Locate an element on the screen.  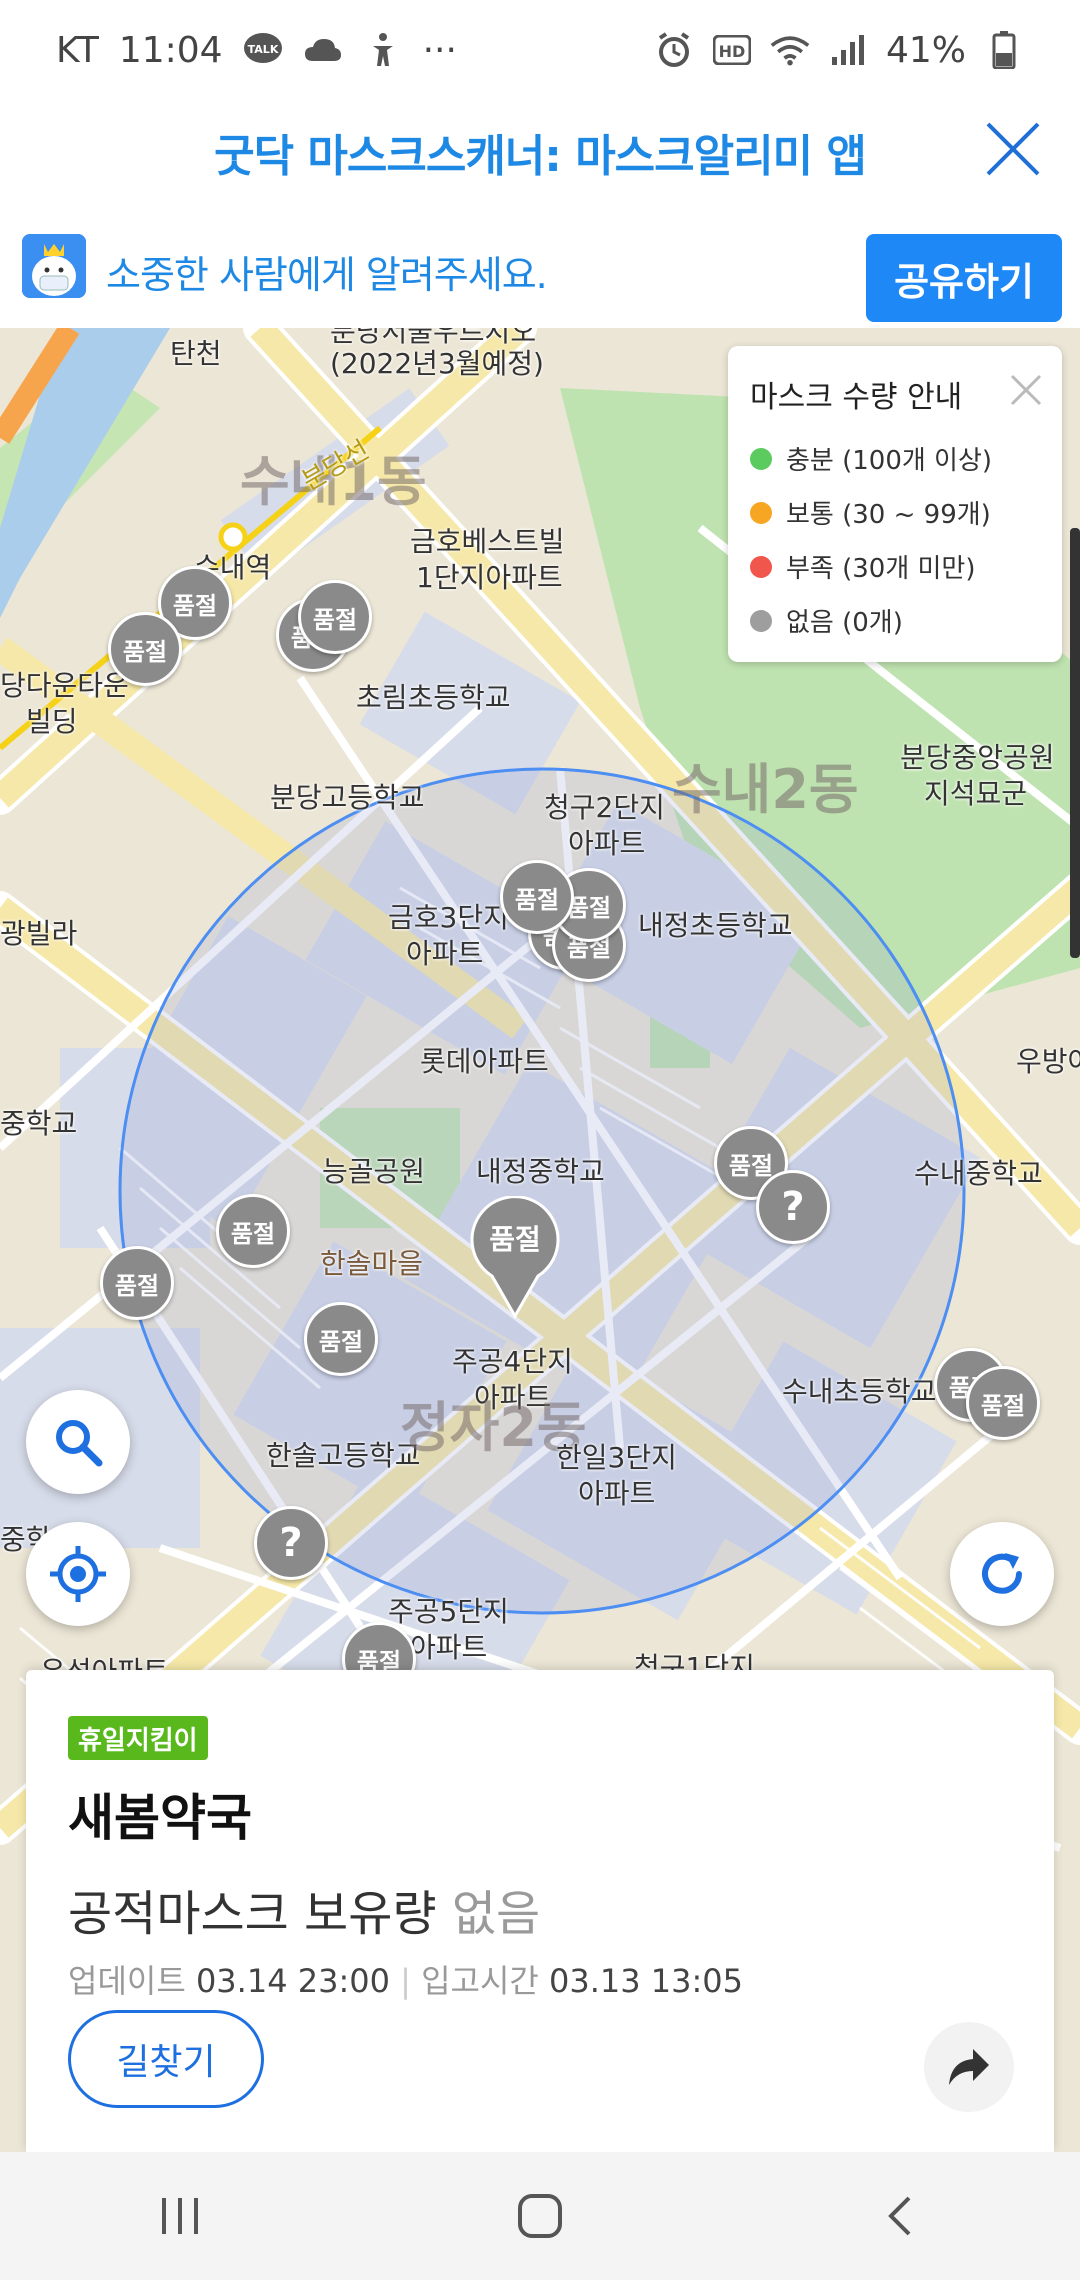
refresh-button is located at coordinates (1002, 1574).